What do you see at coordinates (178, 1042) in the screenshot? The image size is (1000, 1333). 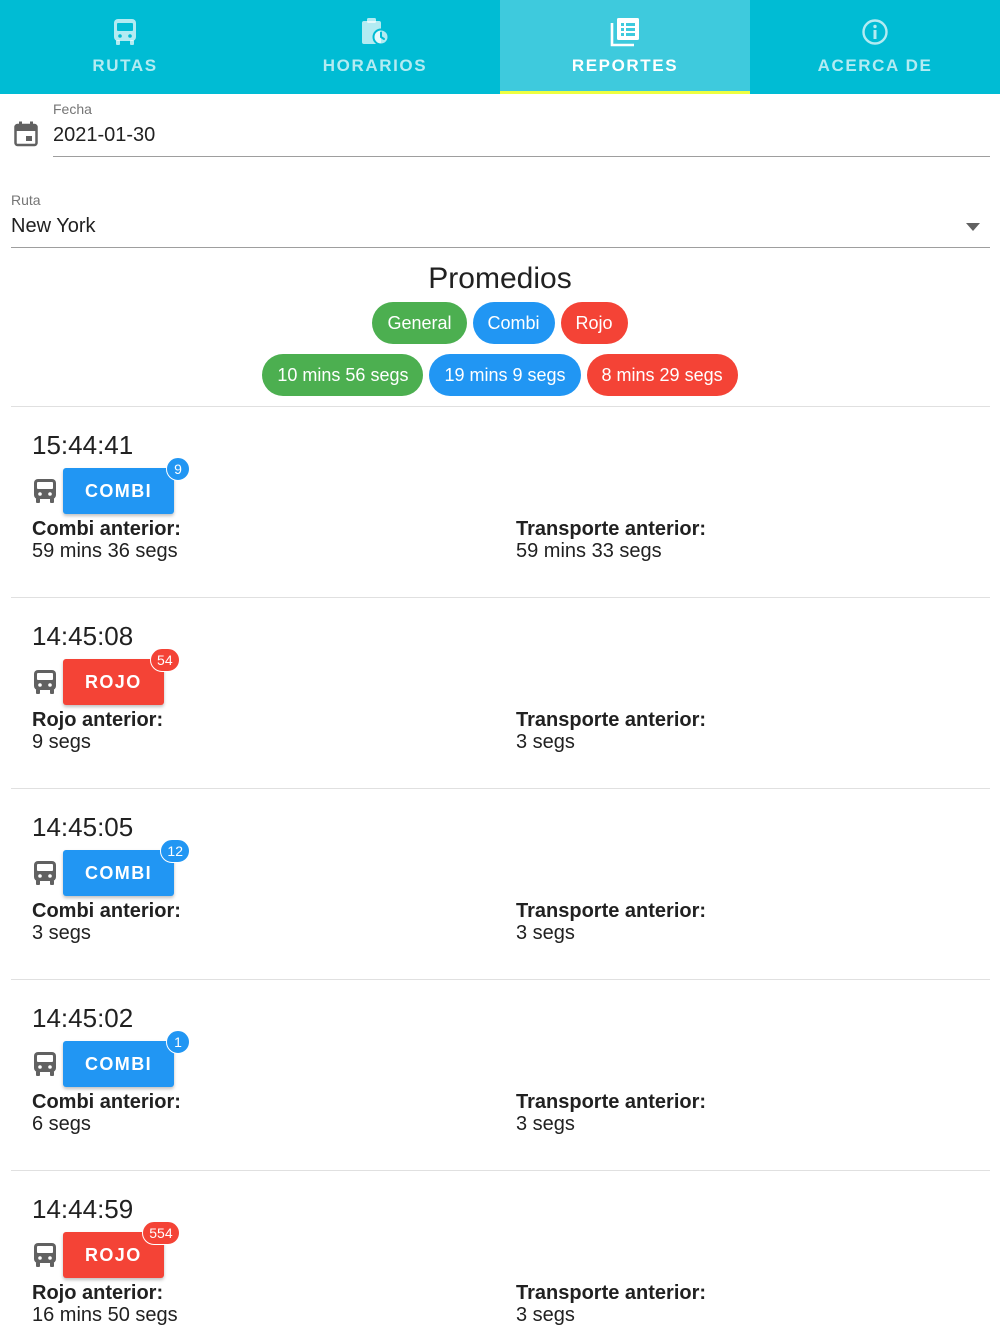 I see `count-badge: 1` at bounding box center [178, 1042].